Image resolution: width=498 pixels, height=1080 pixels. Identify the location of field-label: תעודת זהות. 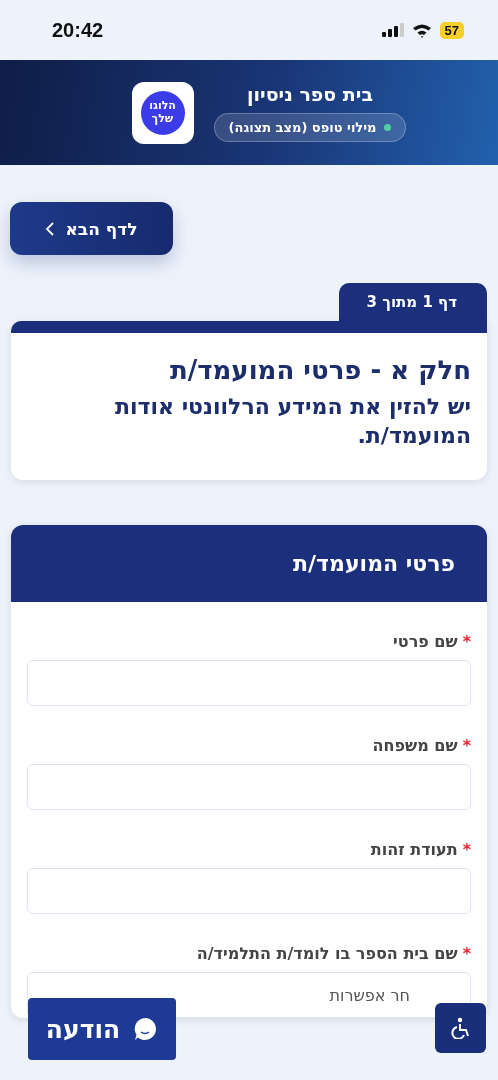
(414, 850).